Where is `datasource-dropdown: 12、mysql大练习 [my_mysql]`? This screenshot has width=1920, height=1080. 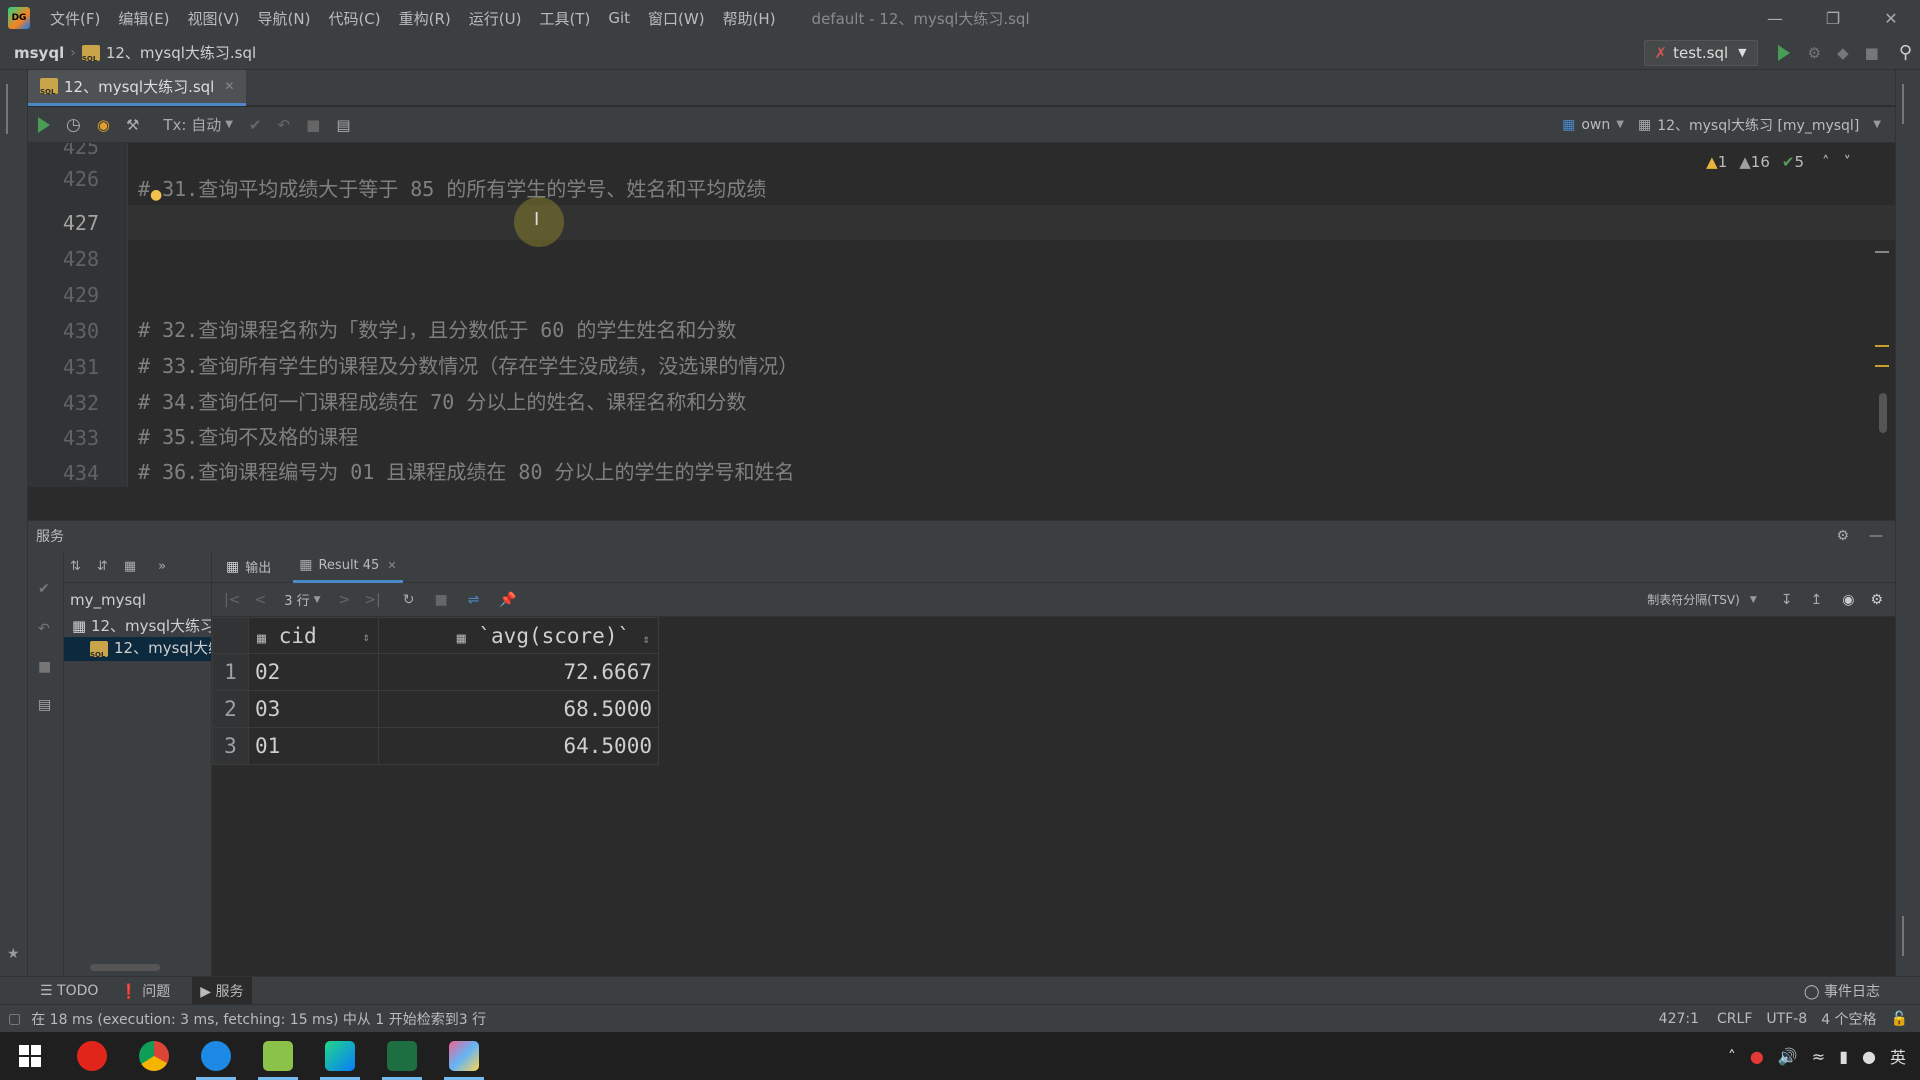 datasource-dropdown: 12、mysql大练习 [my_mysql] is located at coordinates (1758, 125).